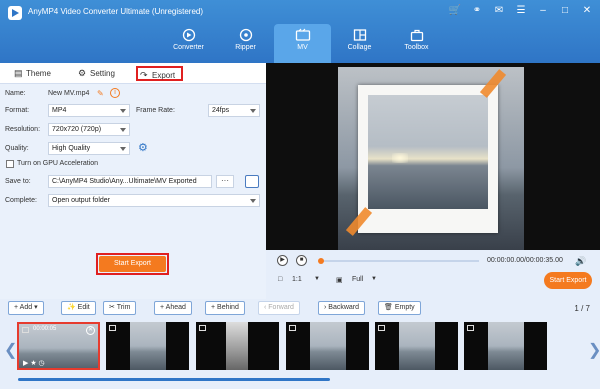 The image size is (600, 389). I want to click on maximize-icon: □, so click(565, 11).